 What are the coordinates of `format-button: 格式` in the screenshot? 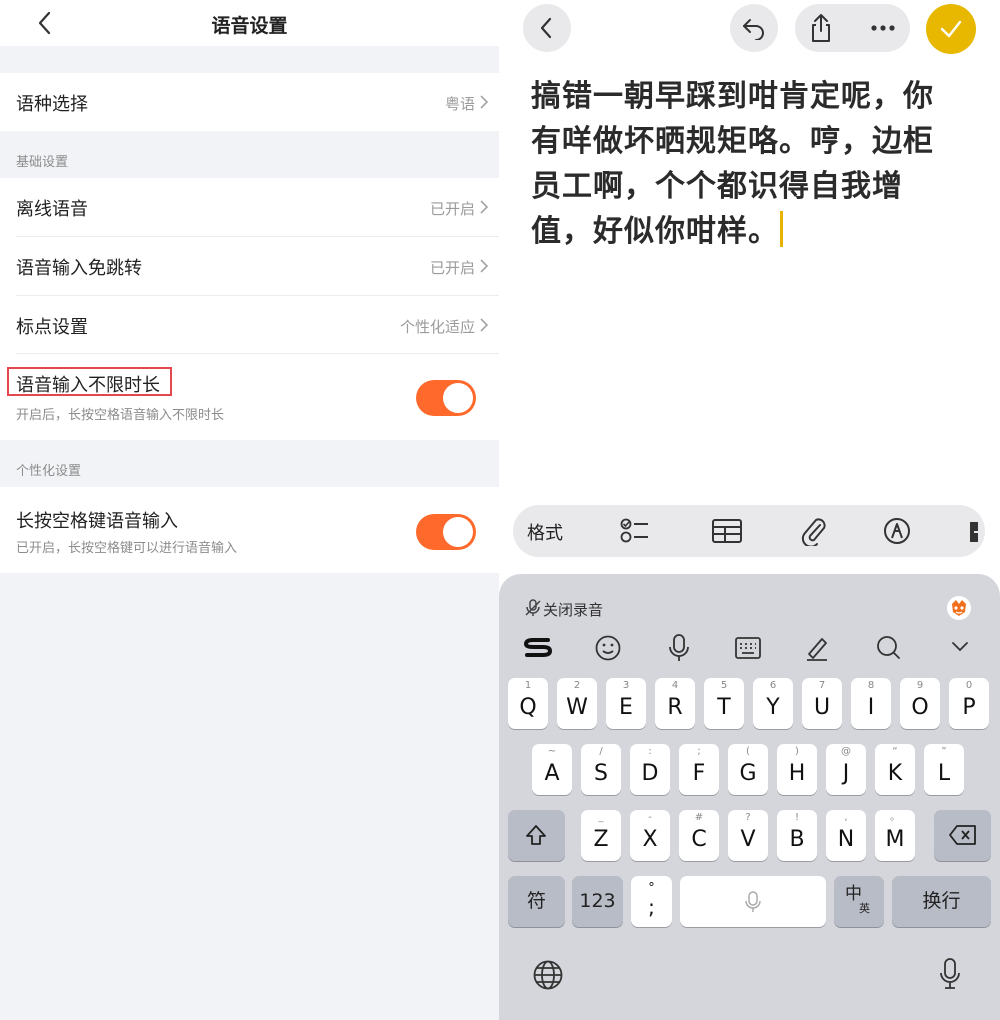 It's located at (545, 532).